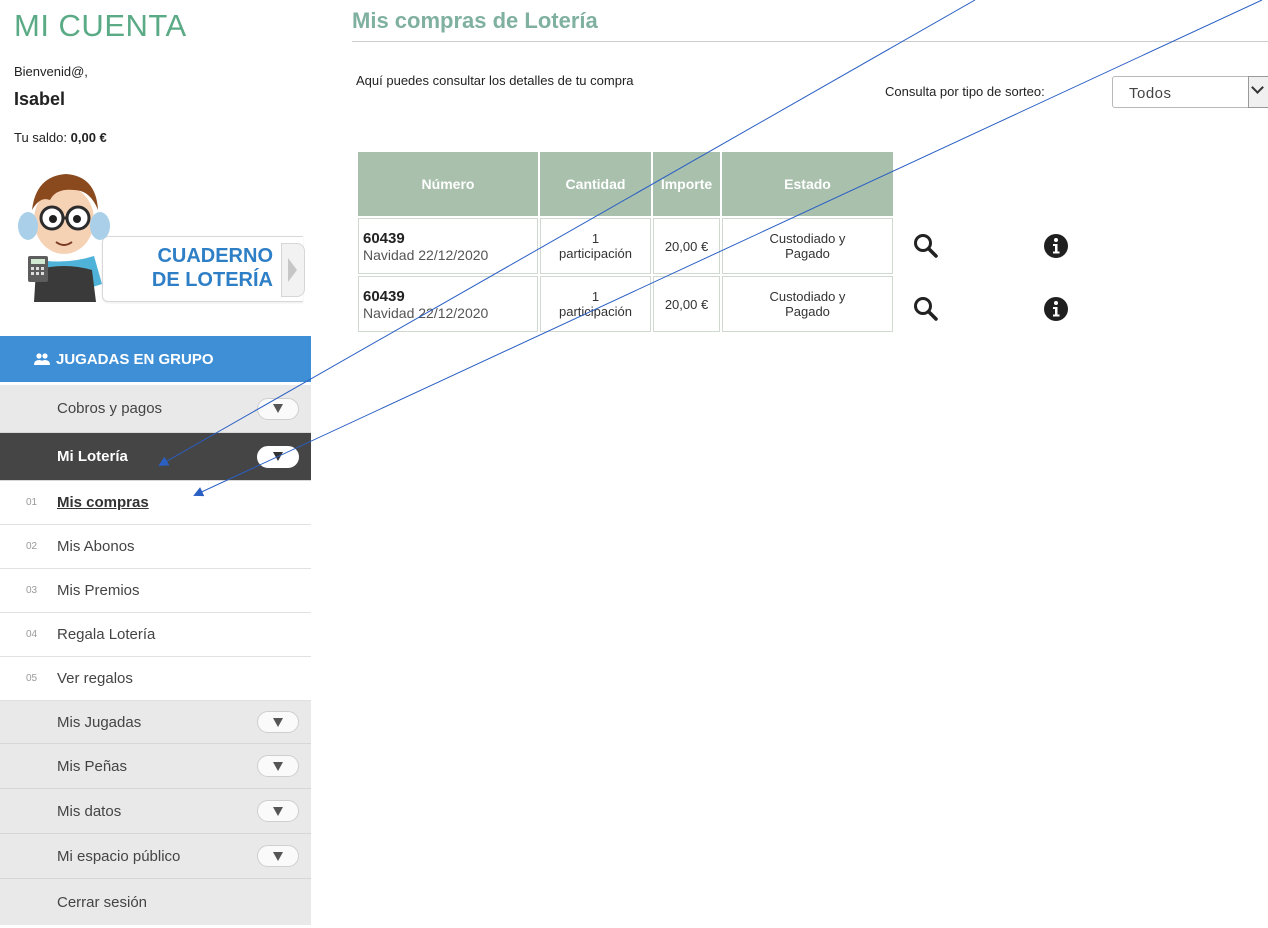 The width and height of the screenshot is (1268, 928). What do you see at coordinates (100, 25) in the screenshot?
I see `account-title: MI CUENTA` at bounding box center [100, 25].